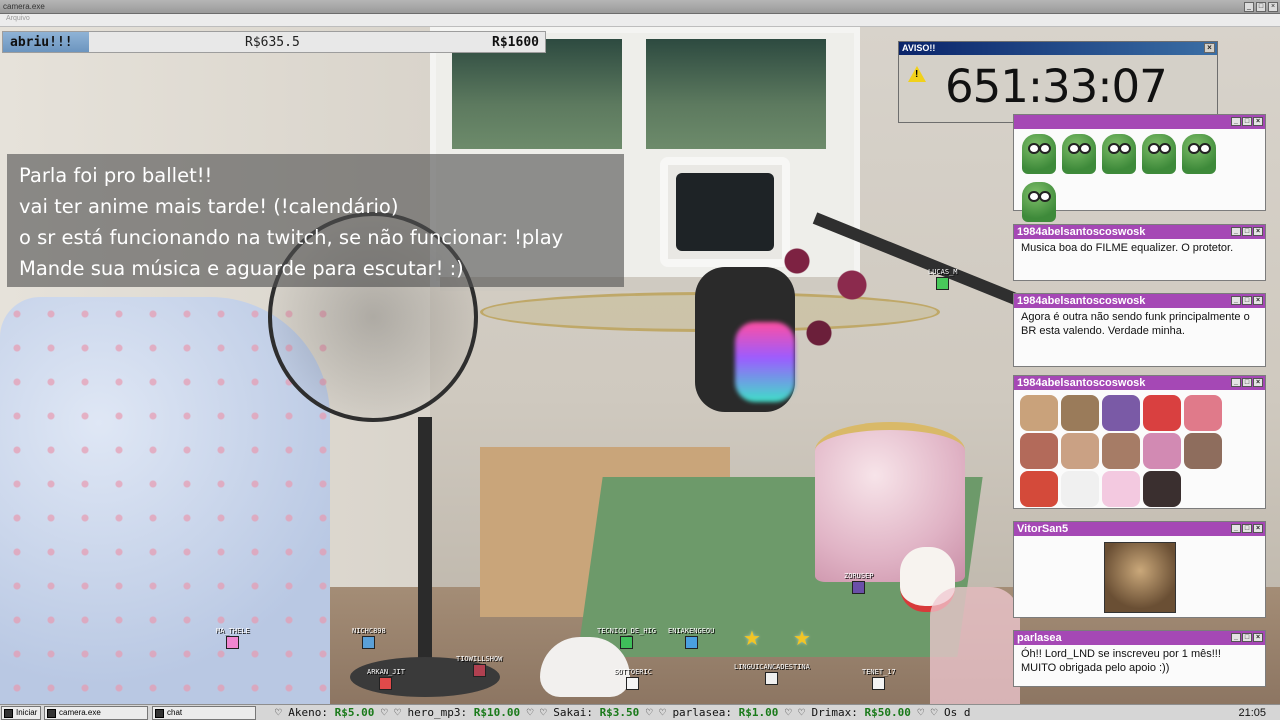 This screenshot has width=1280, height=720. I want to click on warning-icon, so click(917, 74).